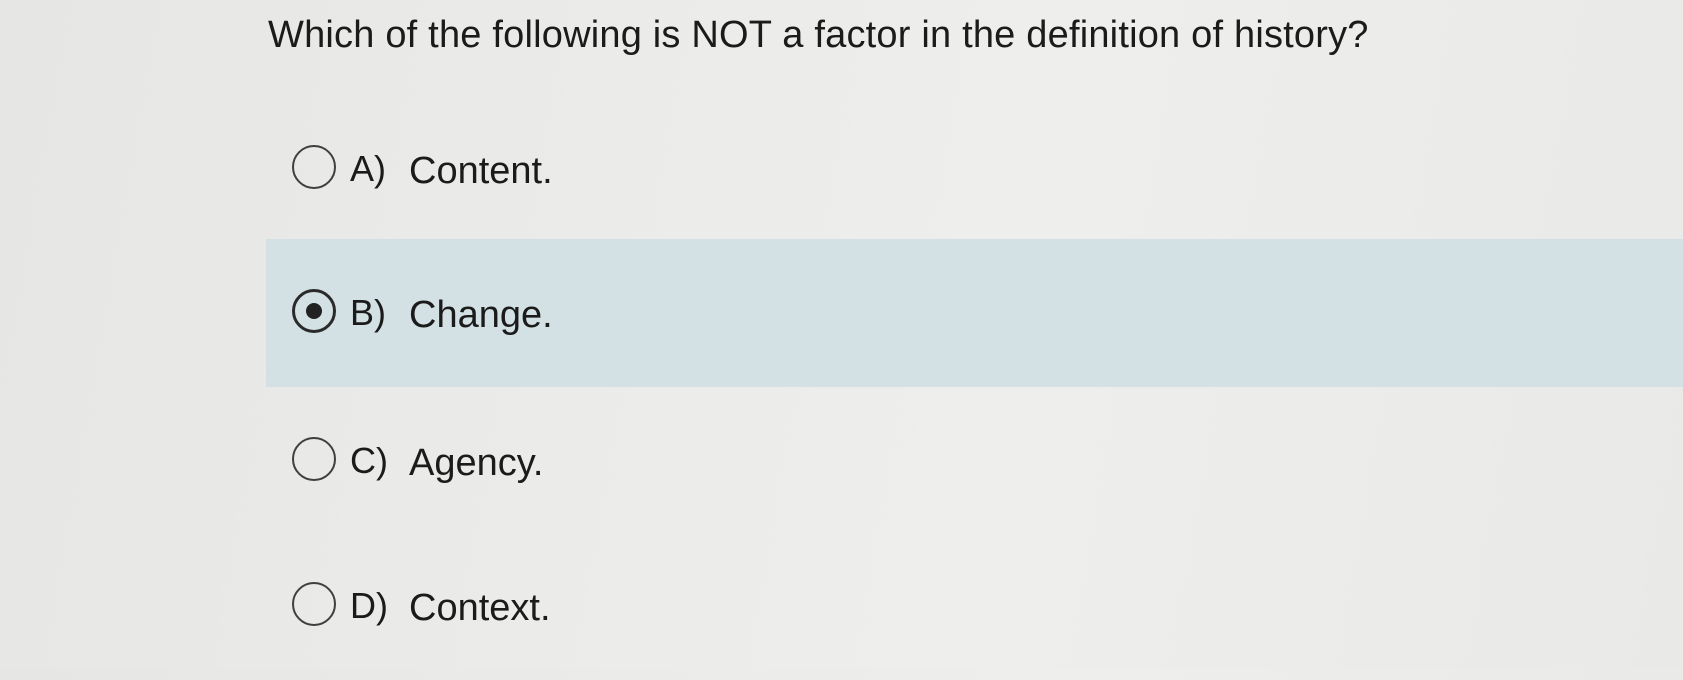 This screenshot has height=680, width=1683. What do you see at coordinates (480, 608) in the screenshot?
I see `option-label: Context.` at bounding box center [480, 608].